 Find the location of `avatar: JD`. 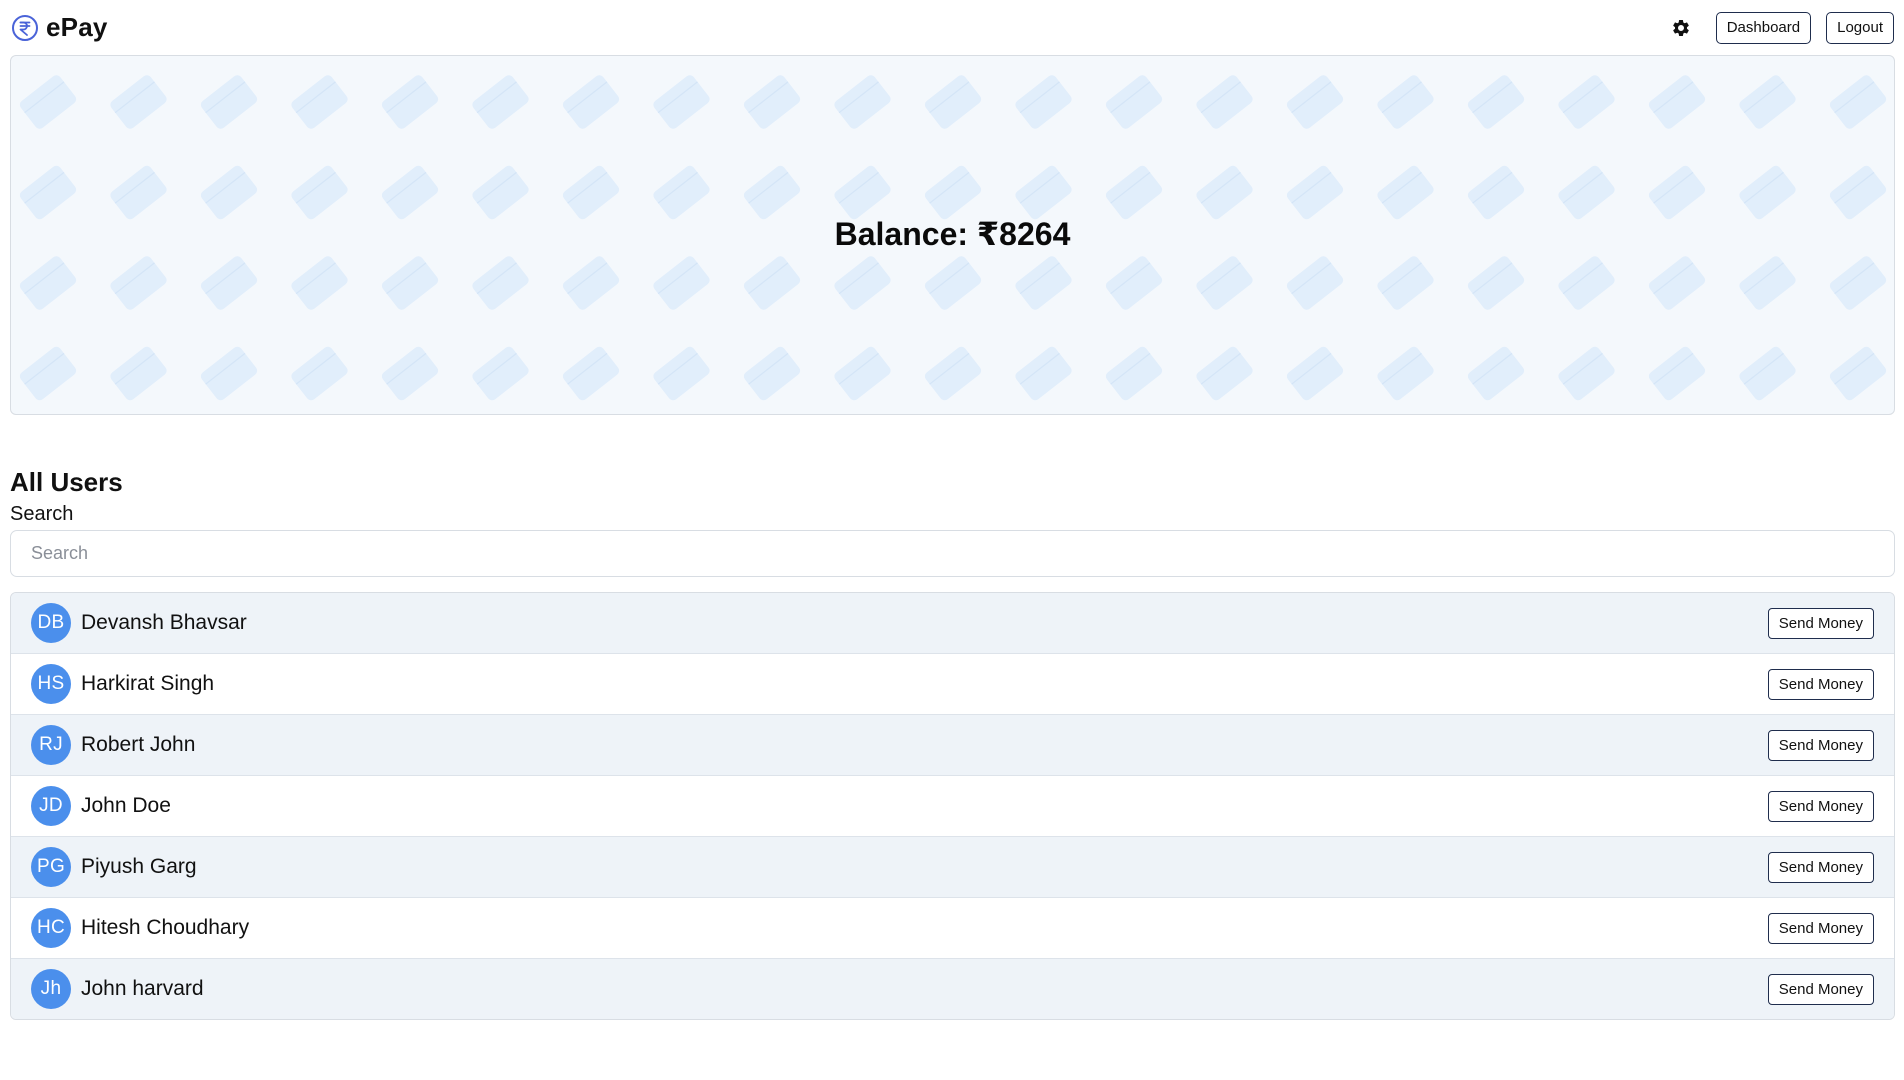

avatar: JD is located at coordinates (51, 806).